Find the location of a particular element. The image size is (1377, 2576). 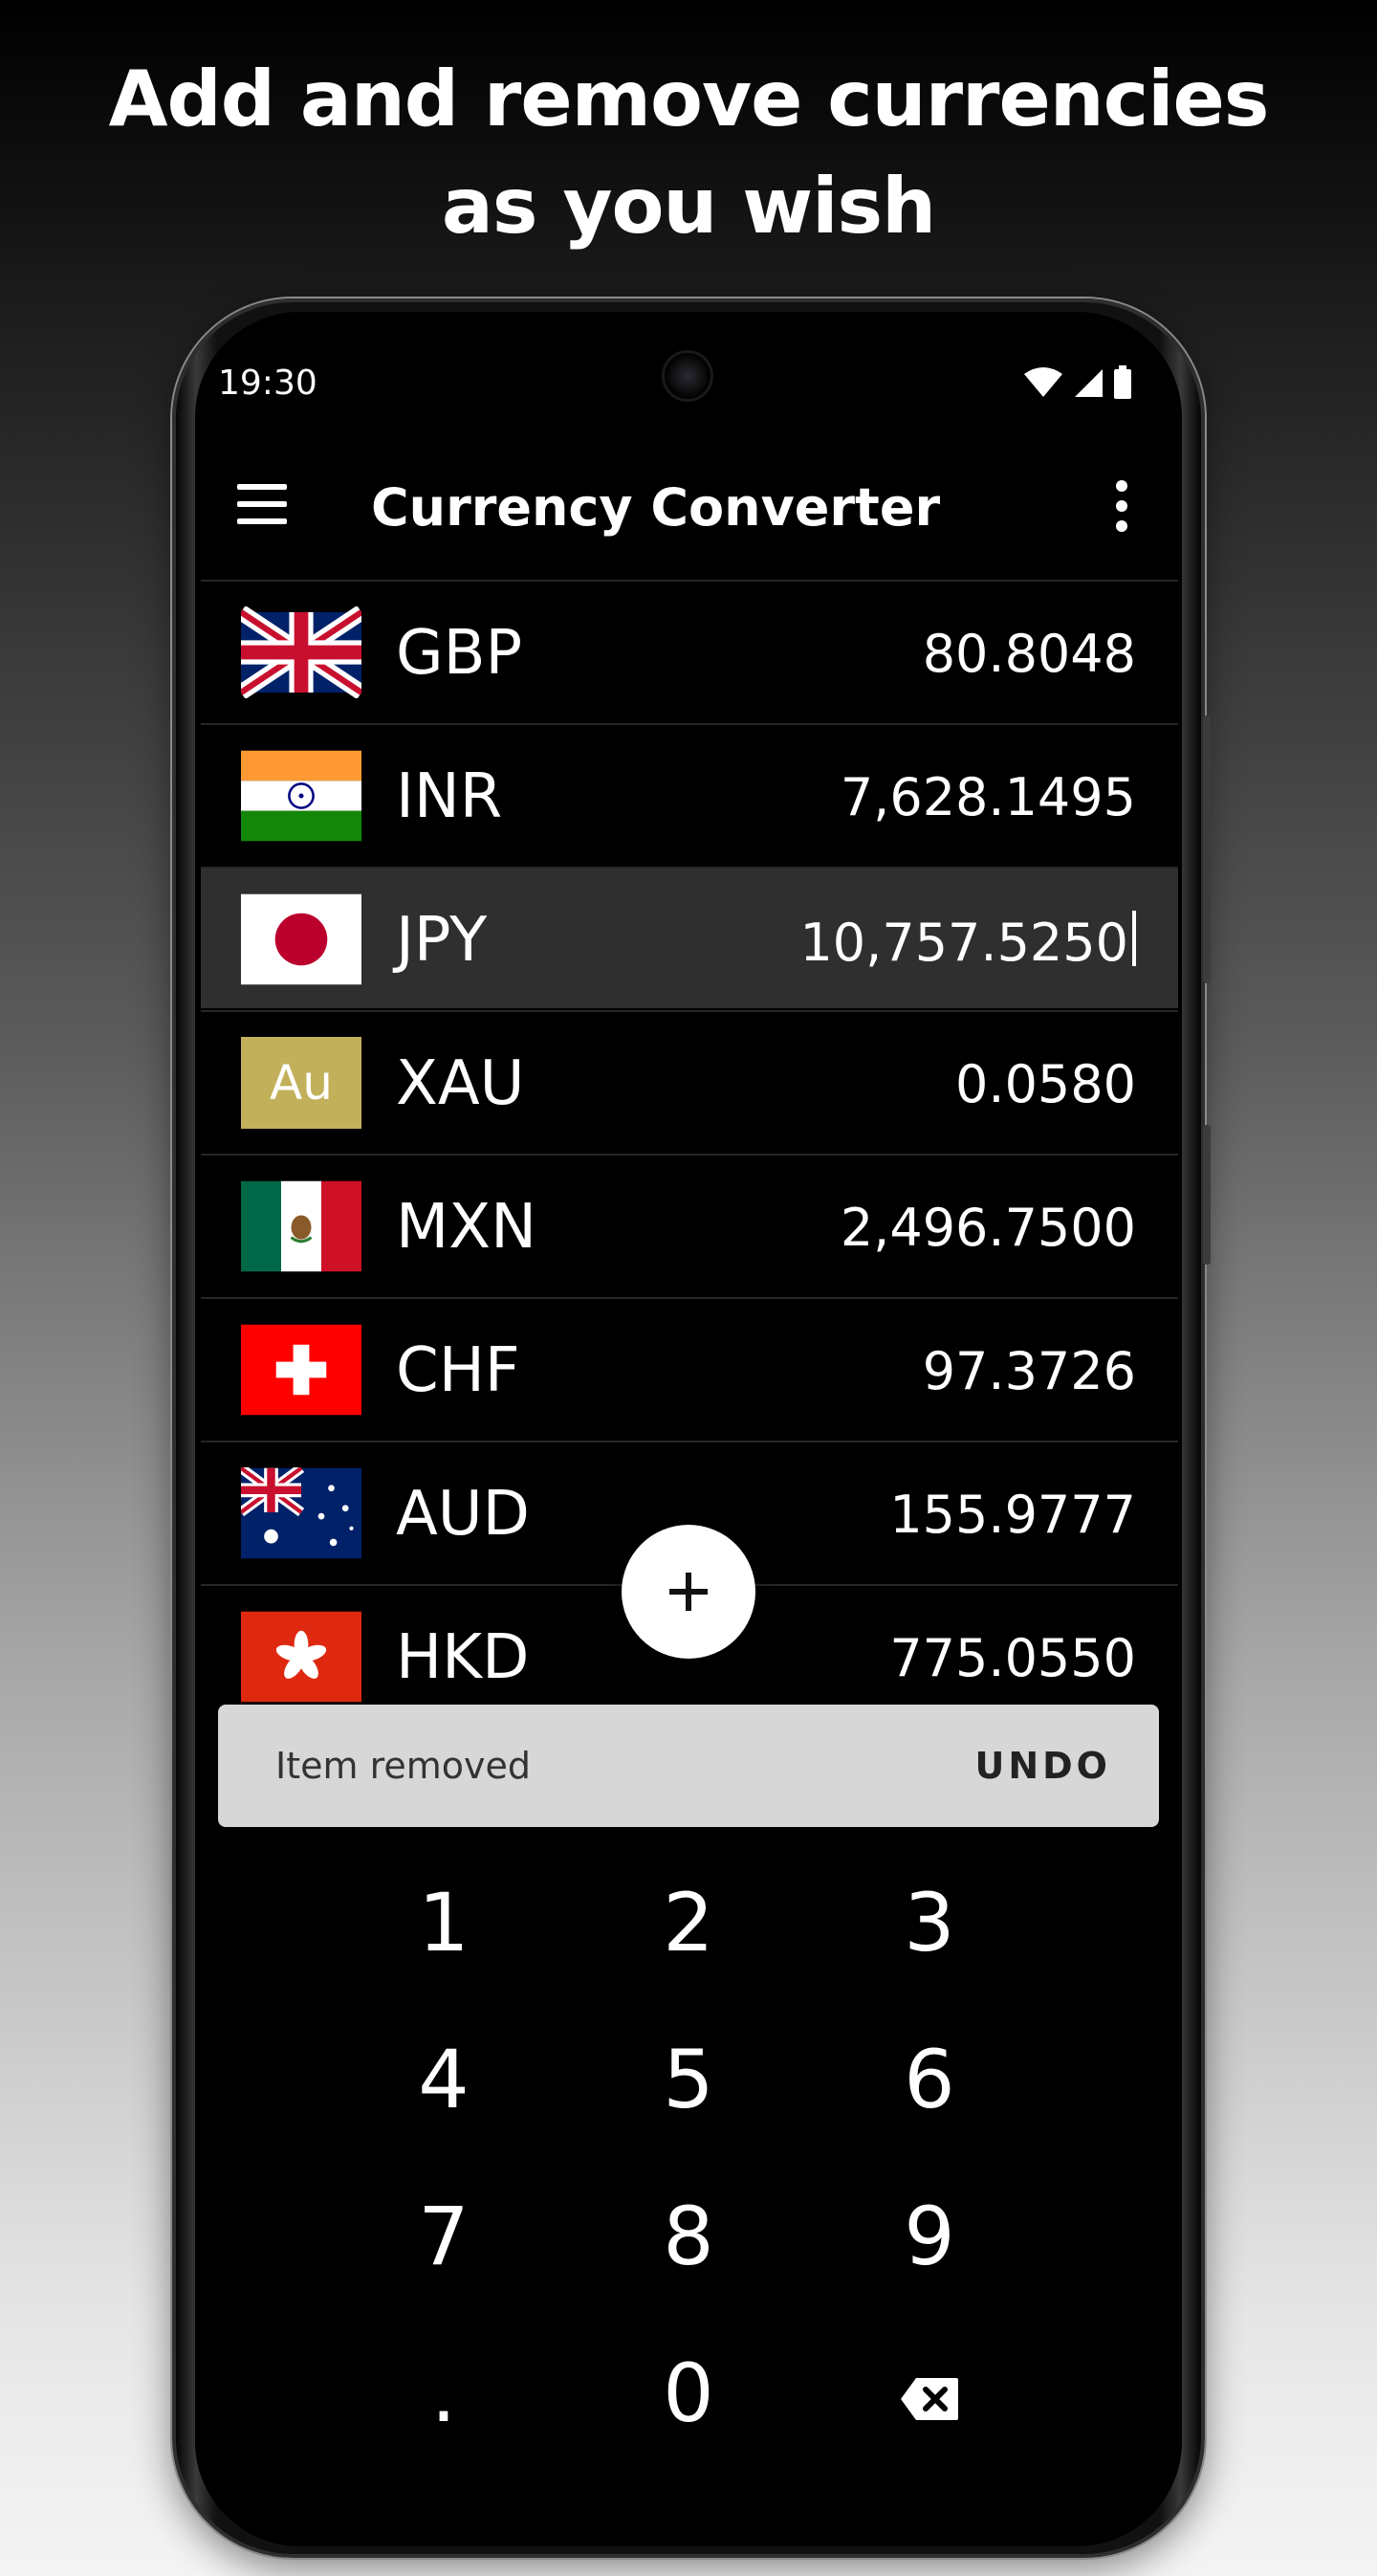

australia-flag-icon is located at coordinates (301, 1513).